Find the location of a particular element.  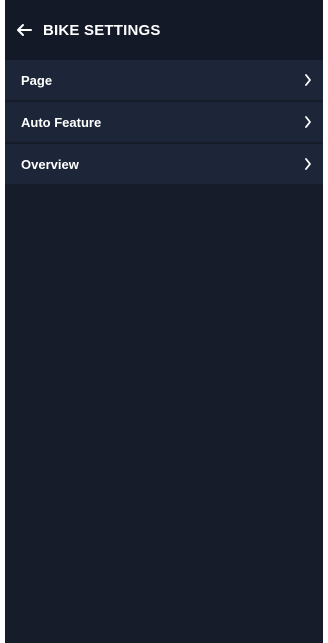

back-button is located at coordinates (24, 30).